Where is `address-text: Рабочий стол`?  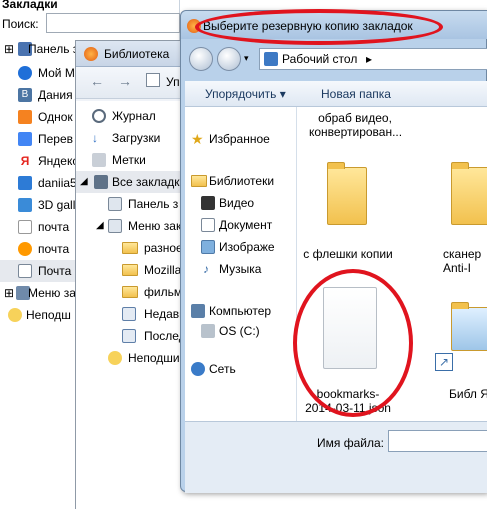 address-text: Рабочий стол is located at coordinates (320, 59).